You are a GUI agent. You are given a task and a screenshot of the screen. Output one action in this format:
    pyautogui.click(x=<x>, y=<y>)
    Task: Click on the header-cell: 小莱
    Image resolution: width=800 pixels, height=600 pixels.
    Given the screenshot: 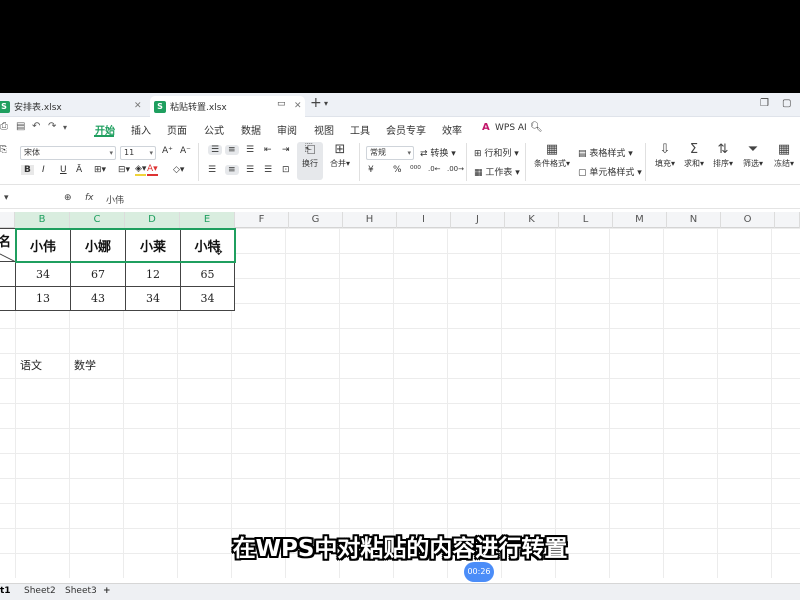 What is the action you would take?
    pyautogui.click(x=153, y=245)
    